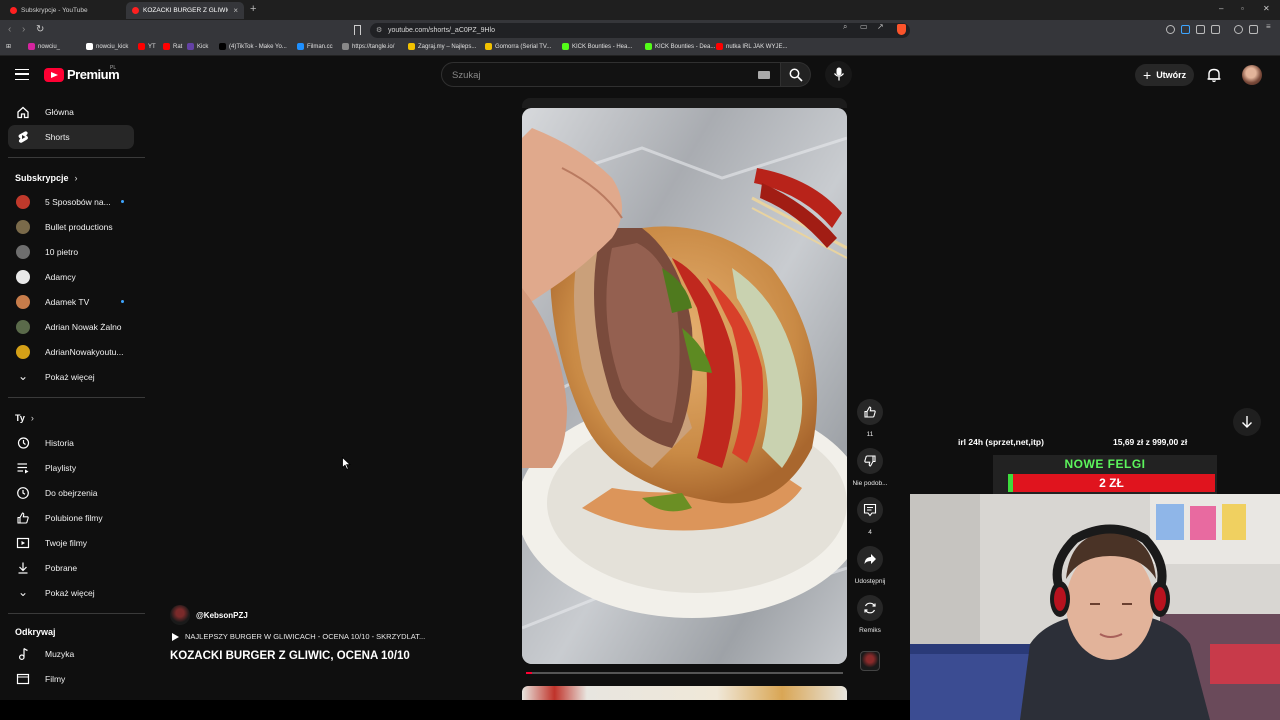  I want to click on youtube-logo-icon, so click(54, 75).